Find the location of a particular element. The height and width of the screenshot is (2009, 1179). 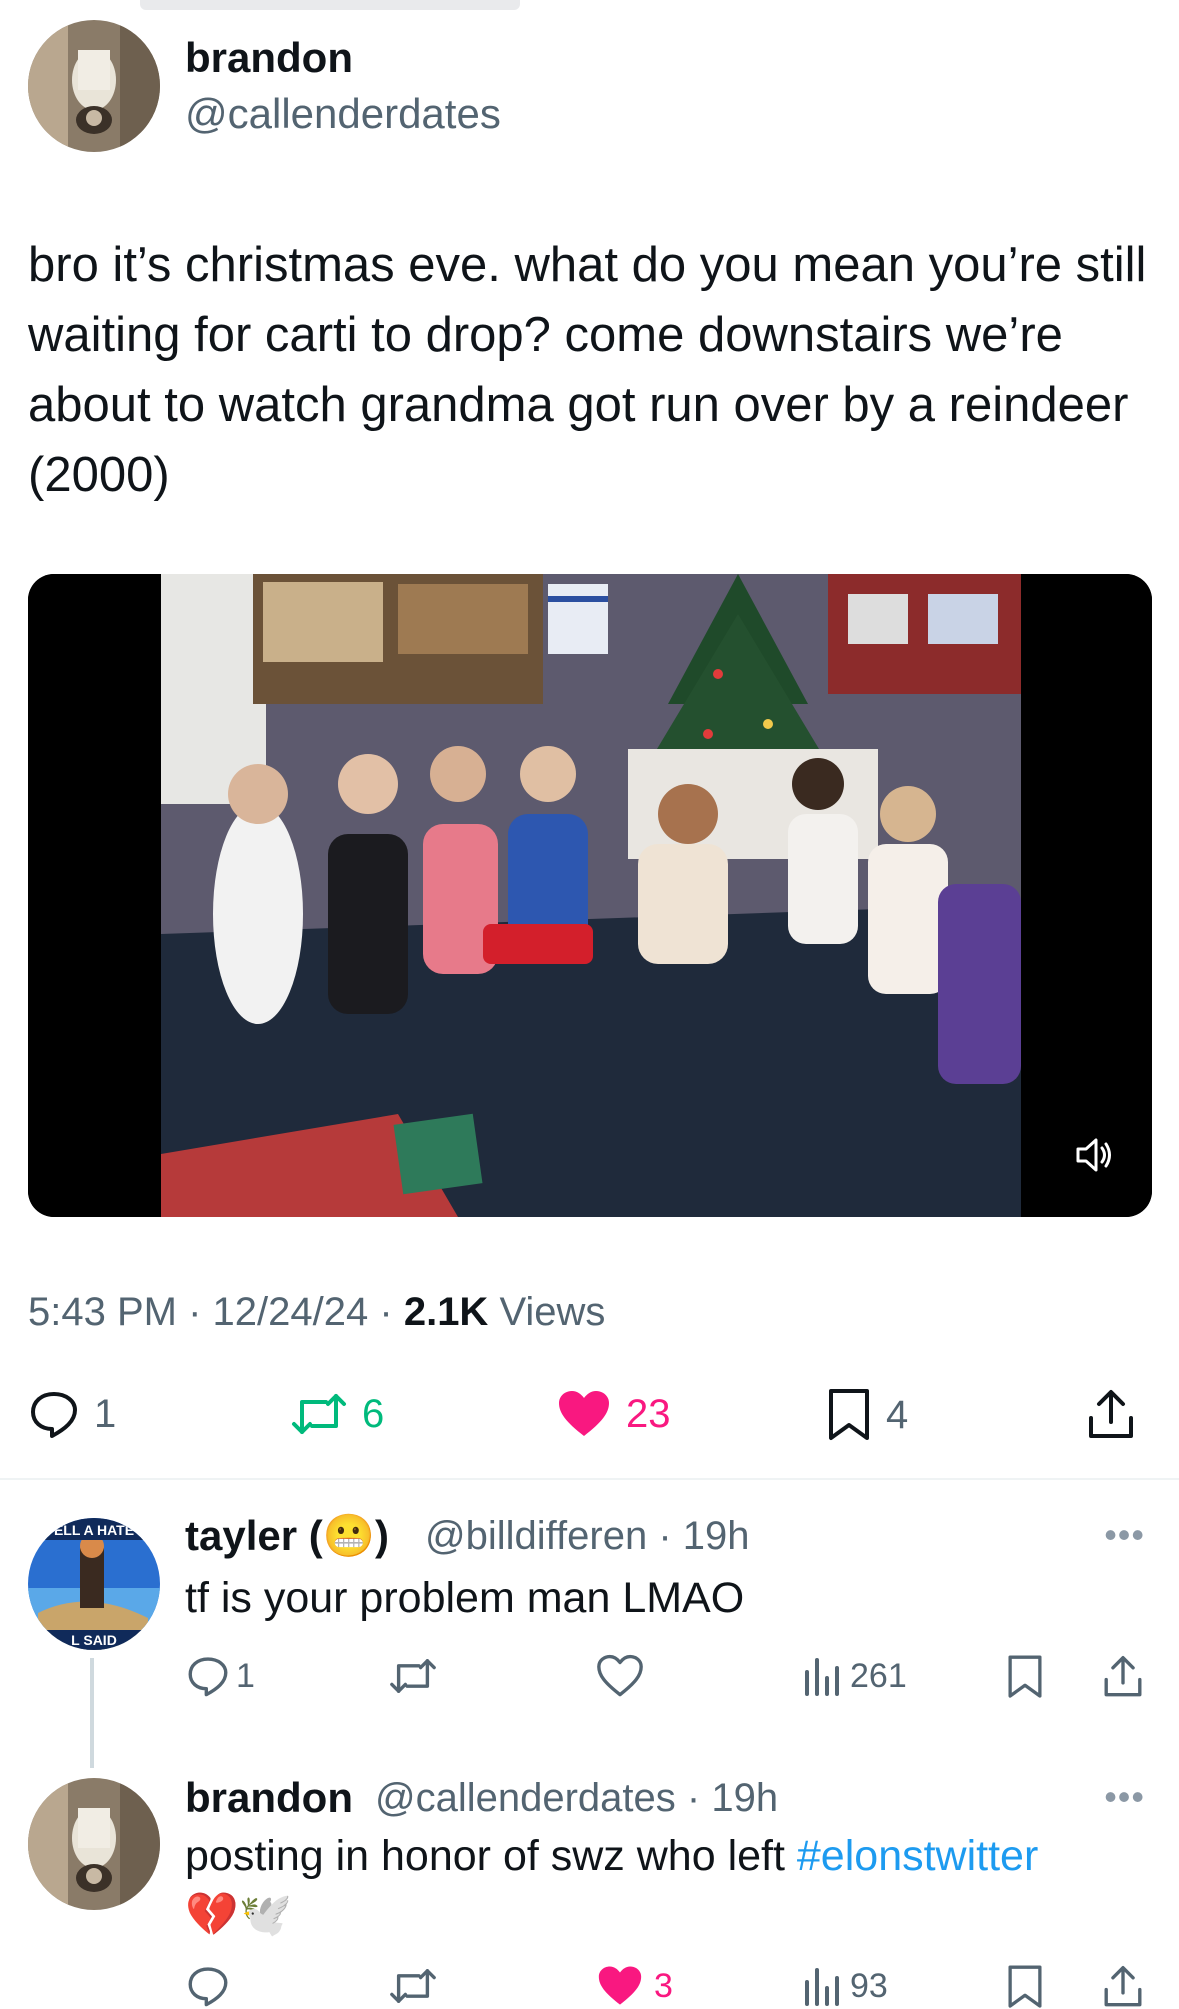

reply-button is located at coordinates (208, 1986).